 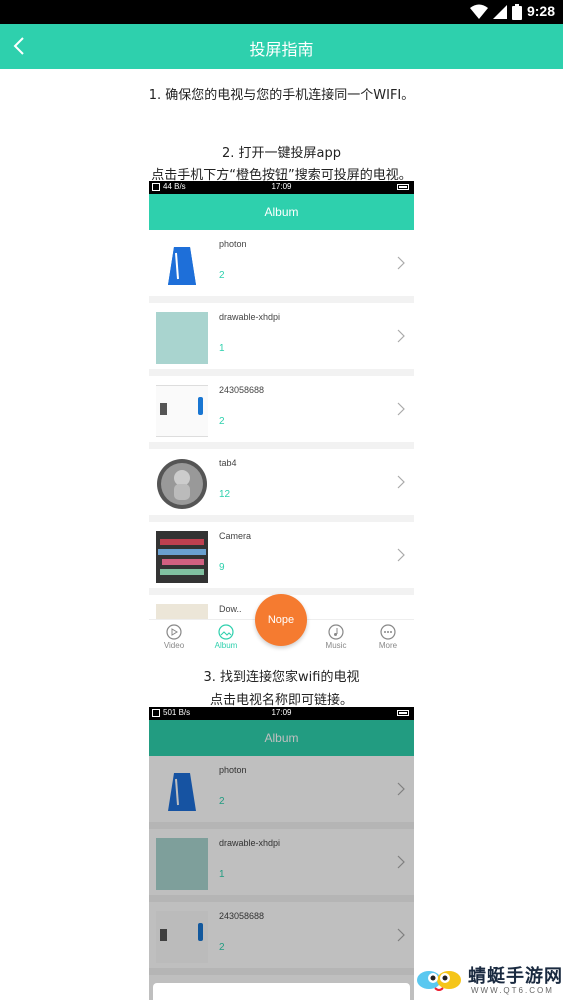 I want to click on tab-album: Album, so click(x=226, y=637).